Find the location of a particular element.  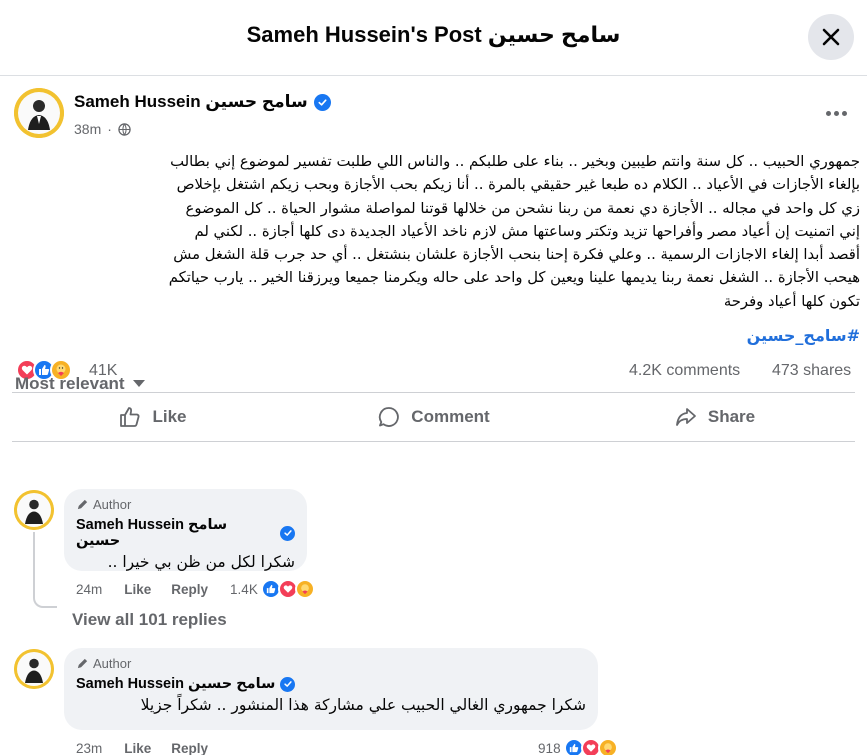

comment-label: Comment is located at coordinates (450, 416).